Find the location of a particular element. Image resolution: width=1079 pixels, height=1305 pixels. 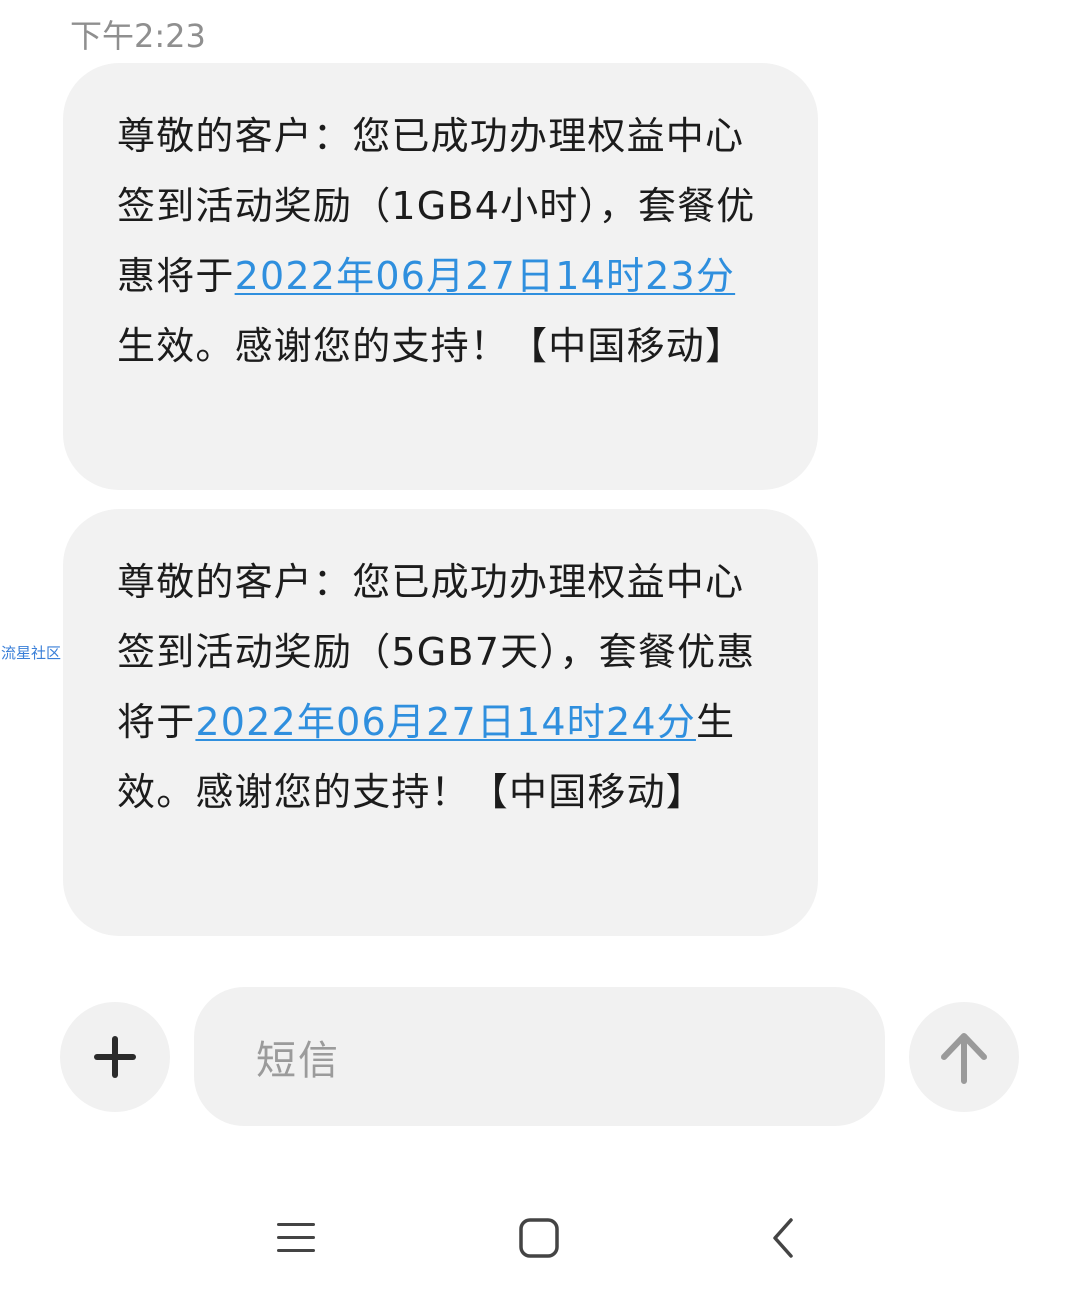

home-square-icon is located at coordinates (539, 1238).